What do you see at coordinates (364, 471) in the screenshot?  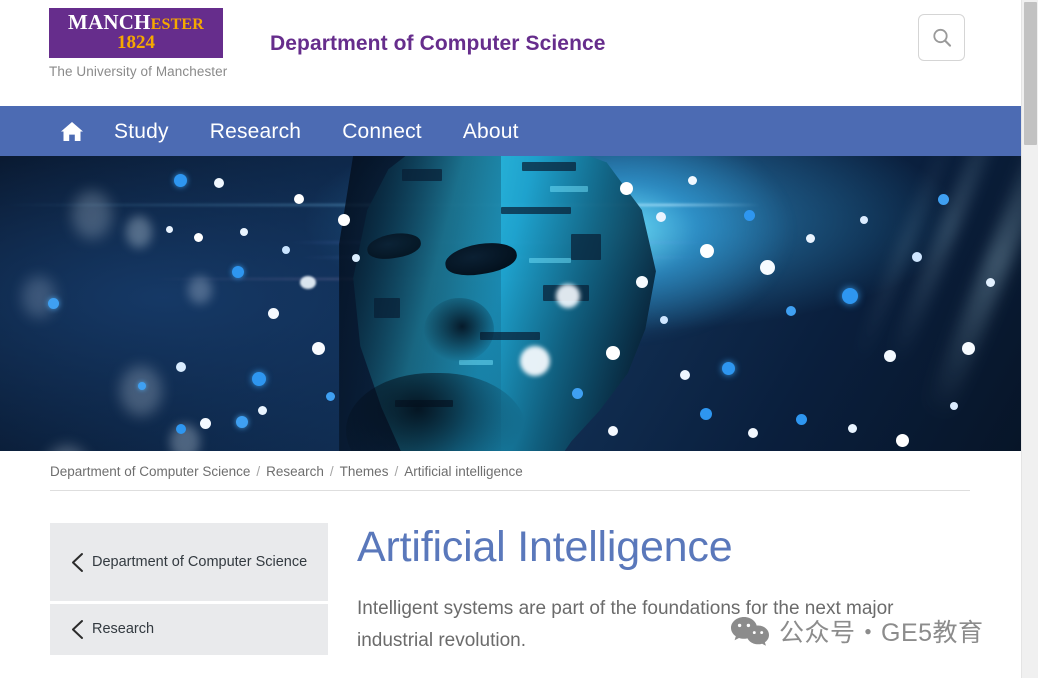 I see `breadcrumb-item-themes: Themes` at bounding box center [364, 471].